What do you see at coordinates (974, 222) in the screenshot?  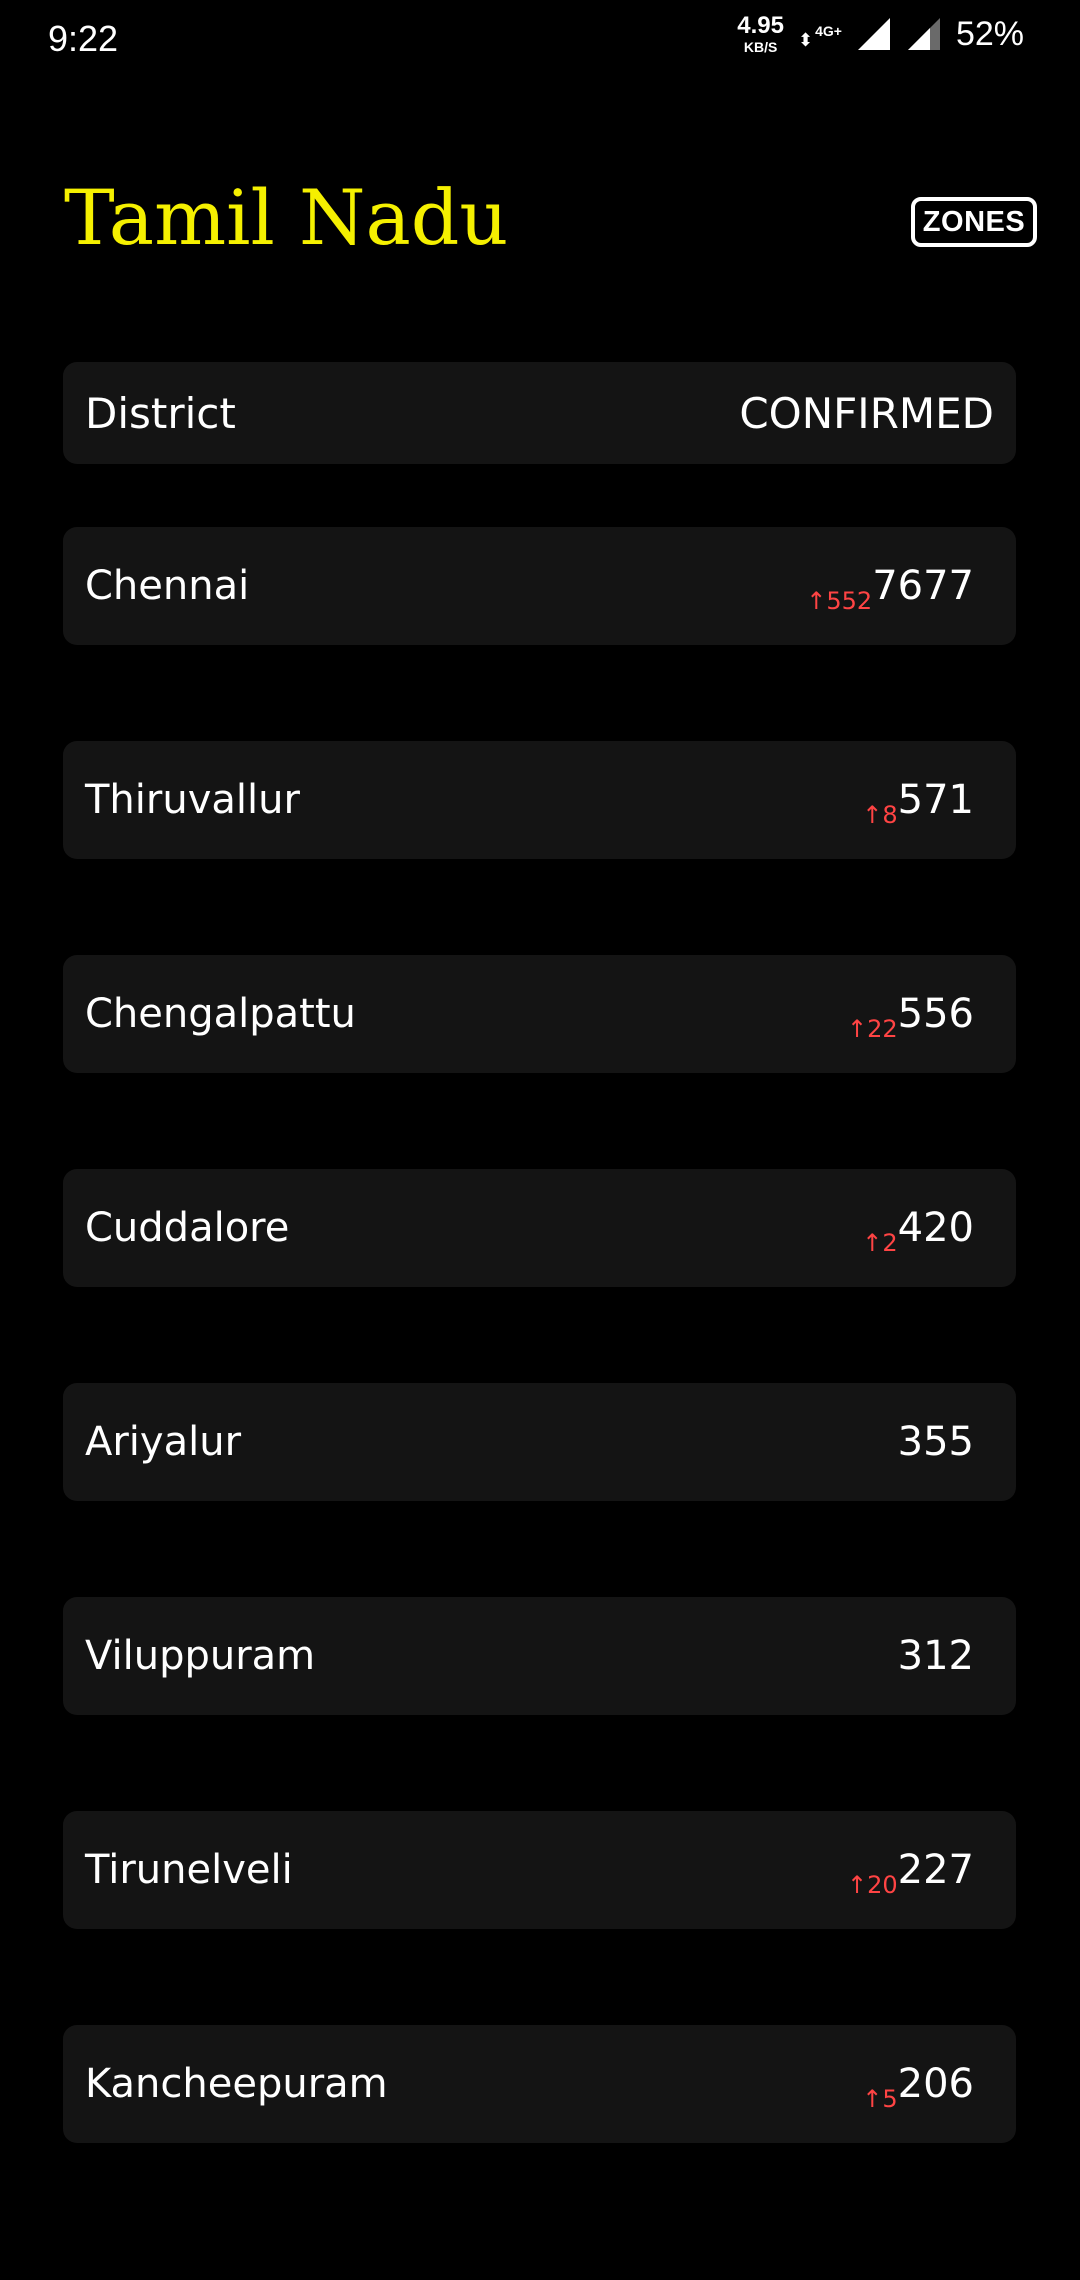 I see `zones-button: ZONES` at bounding box center [974, 222].